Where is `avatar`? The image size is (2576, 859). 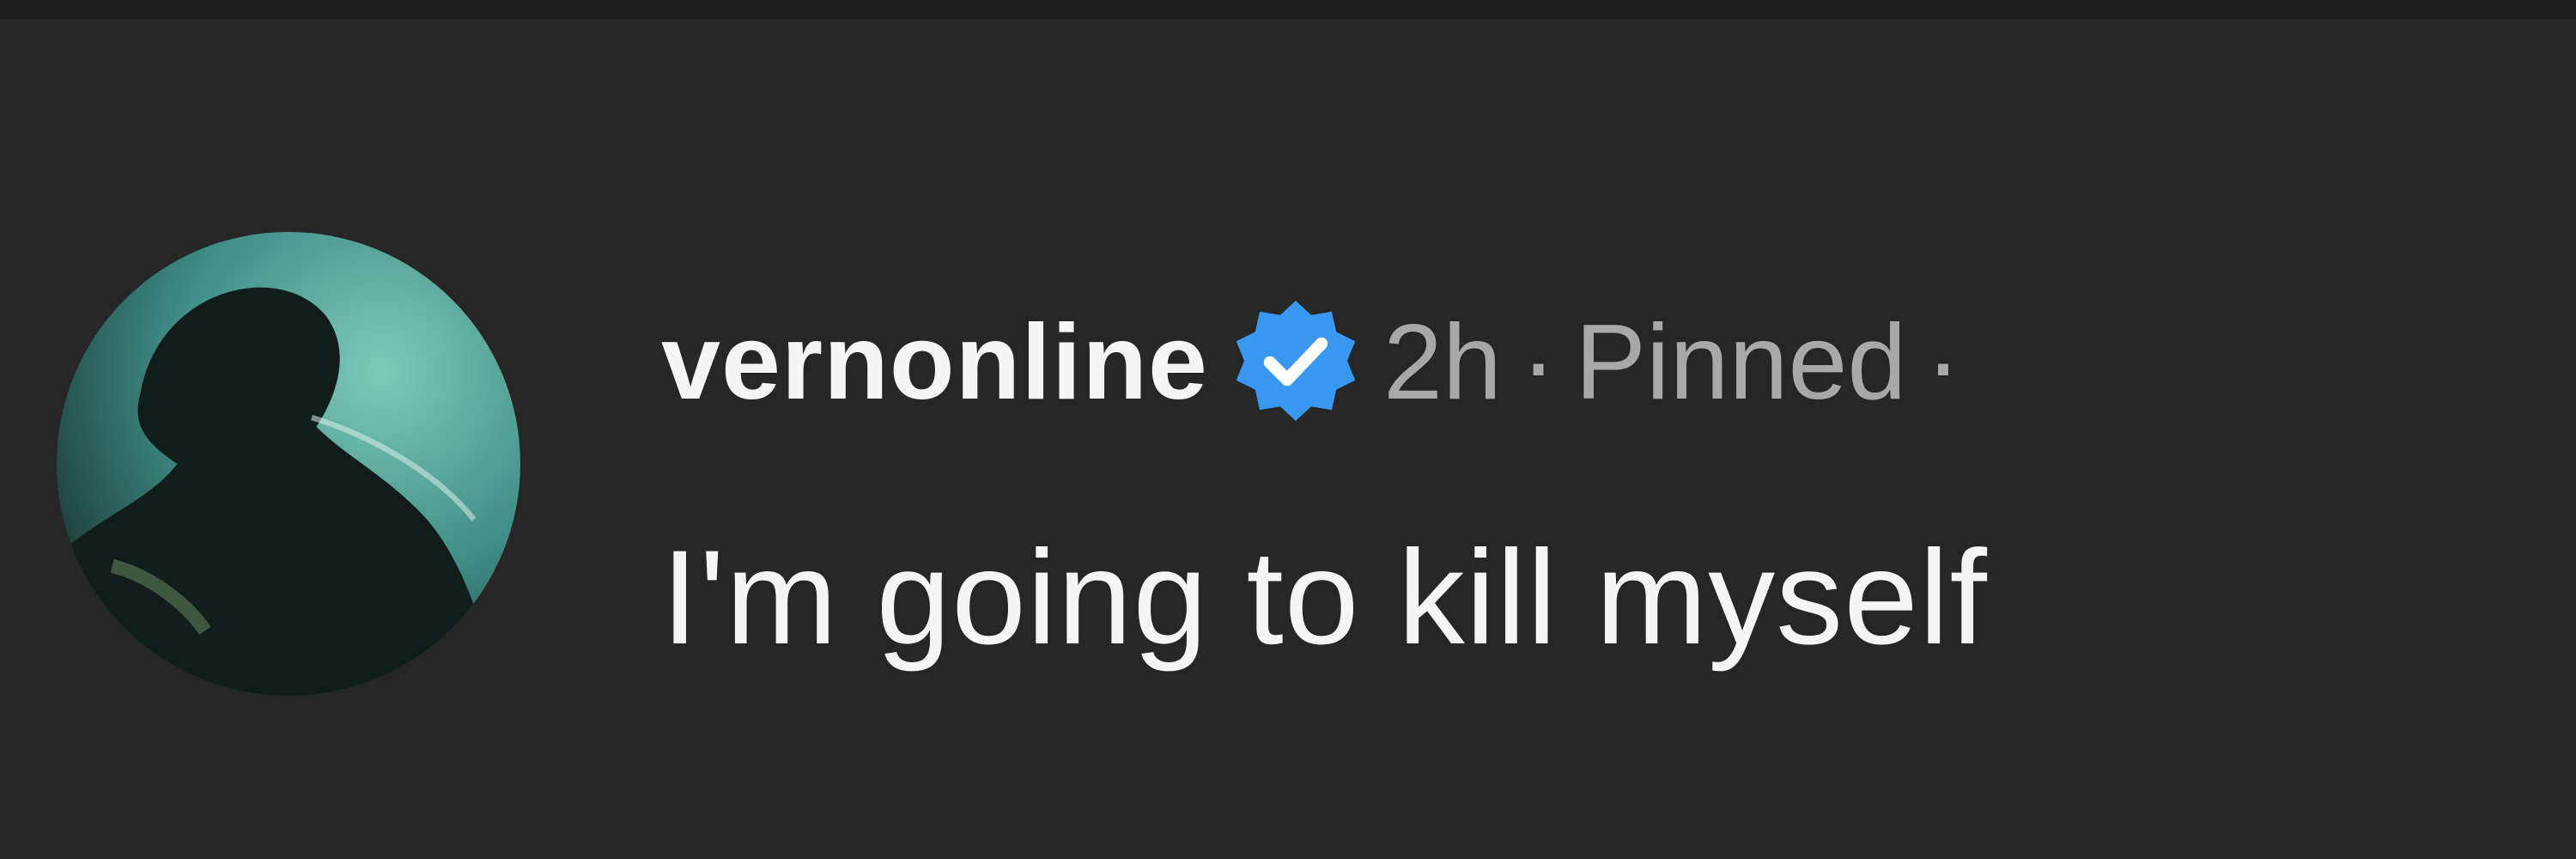
avatar is located at coordinates (289, 464).